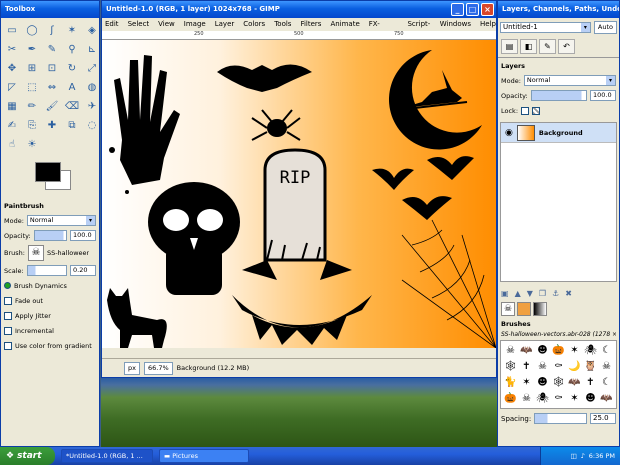 The image size is (620, 465). I want to click on dodge-tool-icon: ☀, so click(32, 144).